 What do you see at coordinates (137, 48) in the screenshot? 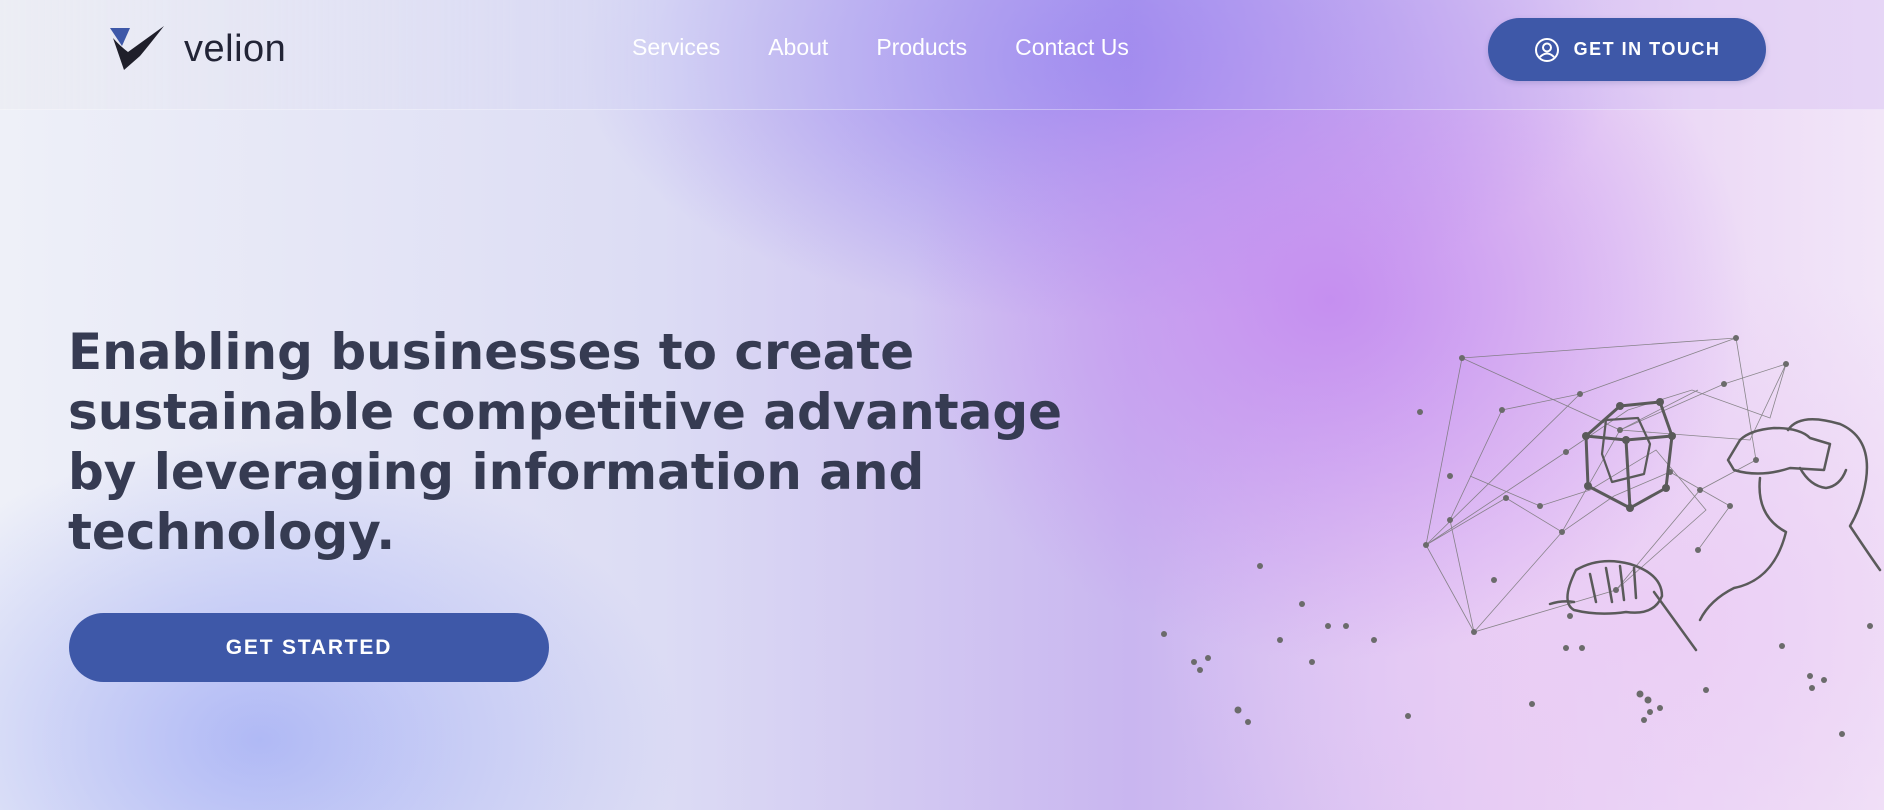
I see `logo-mark-icon` at bounding box center [137, 48].